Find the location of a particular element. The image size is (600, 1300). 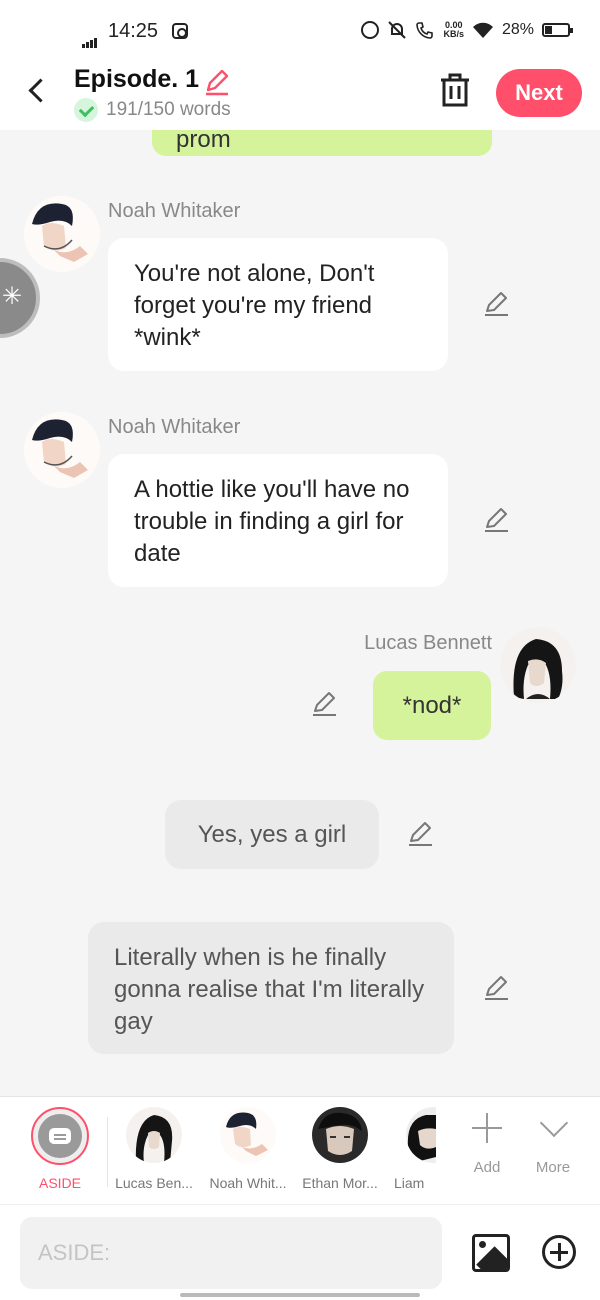

character-liam: Liam is located at coordinates (403, 1149).